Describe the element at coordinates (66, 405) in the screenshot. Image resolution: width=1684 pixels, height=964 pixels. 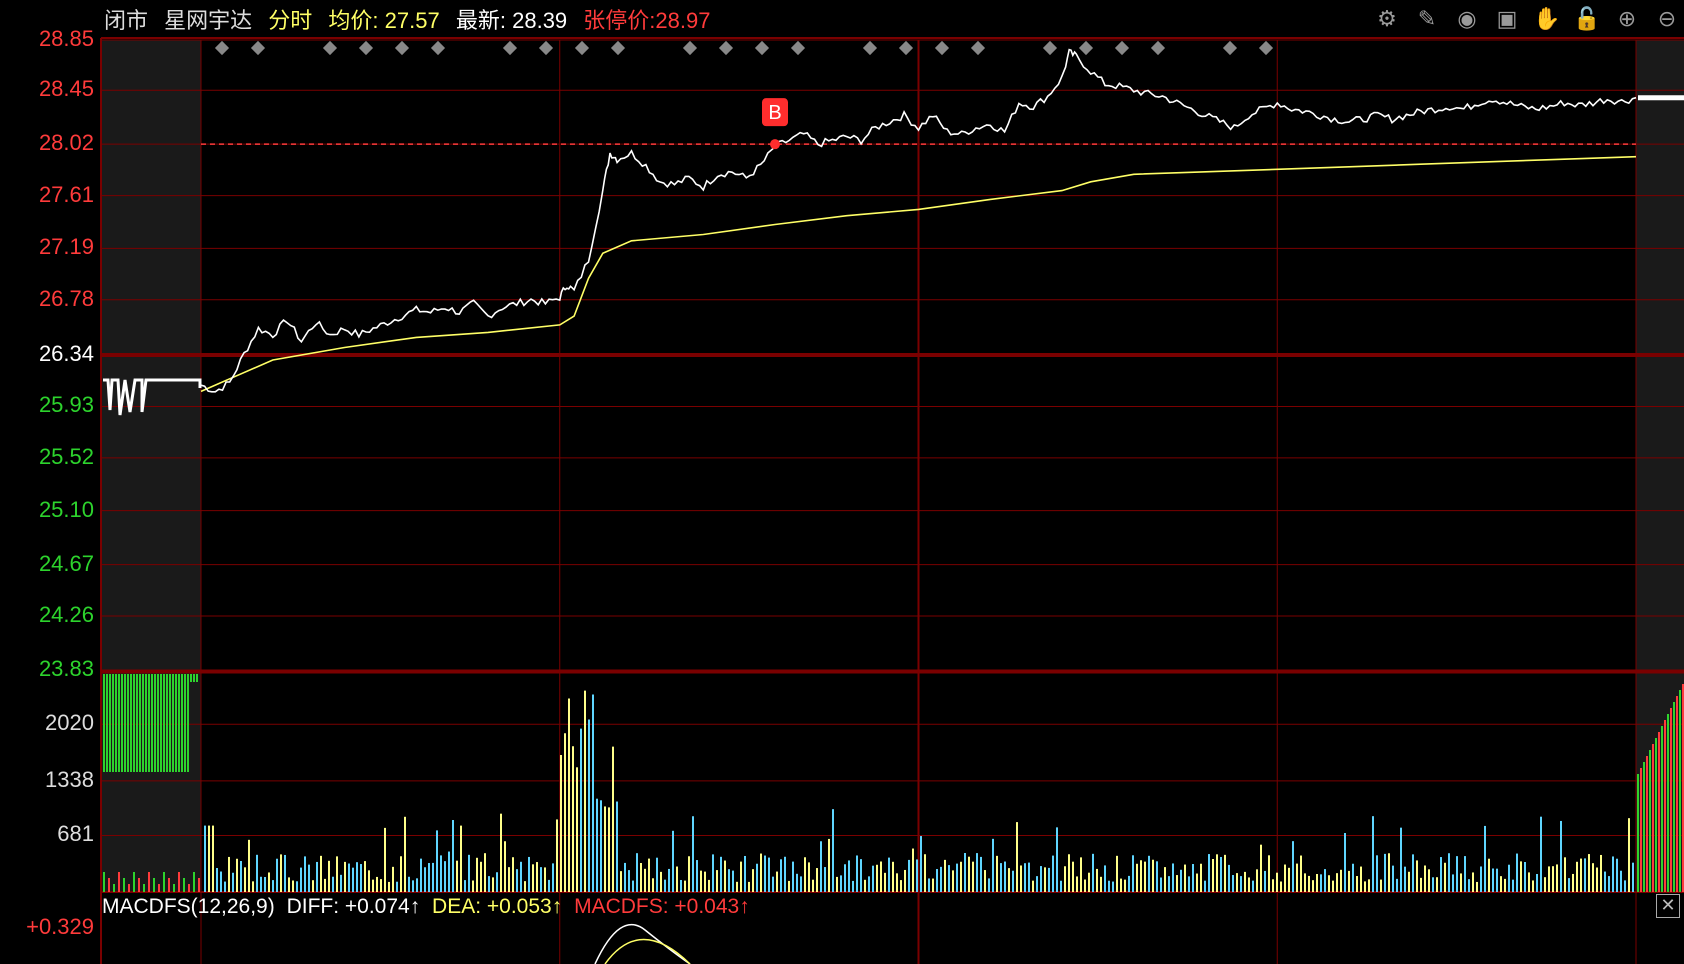
I see `price-tick-label: 25.93` at that location.